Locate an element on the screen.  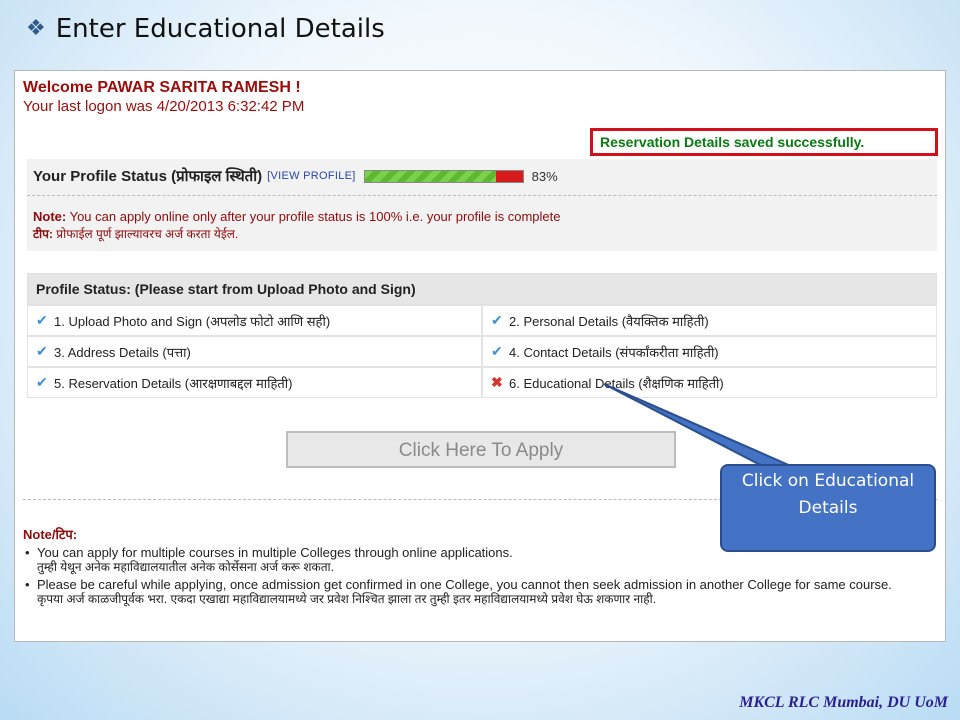
slide-footer: MKCL RLC Mumbai, DU UoM is located at coordinates (843, 702).